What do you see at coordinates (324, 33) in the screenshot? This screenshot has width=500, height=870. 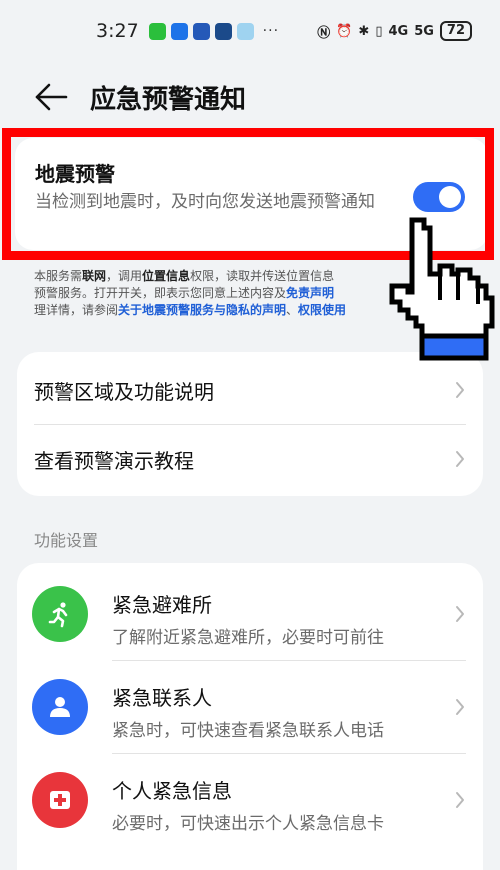 I see `nfc-icon: Ⓝ` at bounding box center [324, 33].